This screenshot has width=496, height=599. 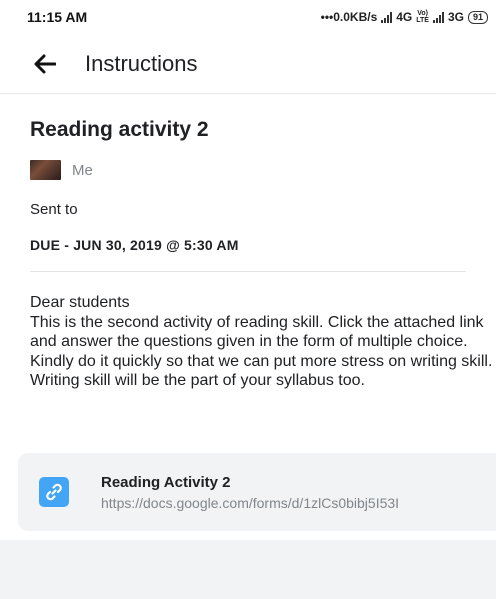 I want to click on battery-icon: 91, so click(x=477, y=17).